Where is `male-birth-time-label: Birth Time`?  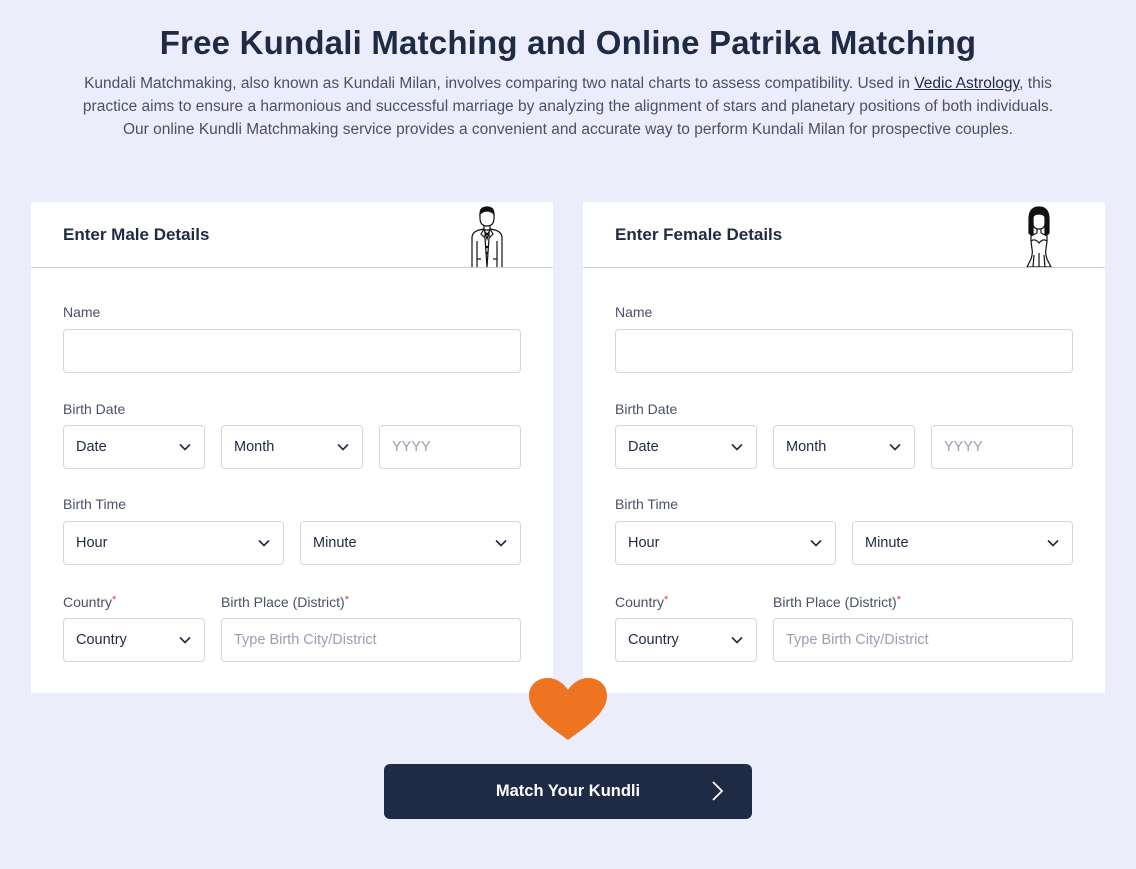 male-birth-time-label: Birth Time is located at coordinates (95, 504).